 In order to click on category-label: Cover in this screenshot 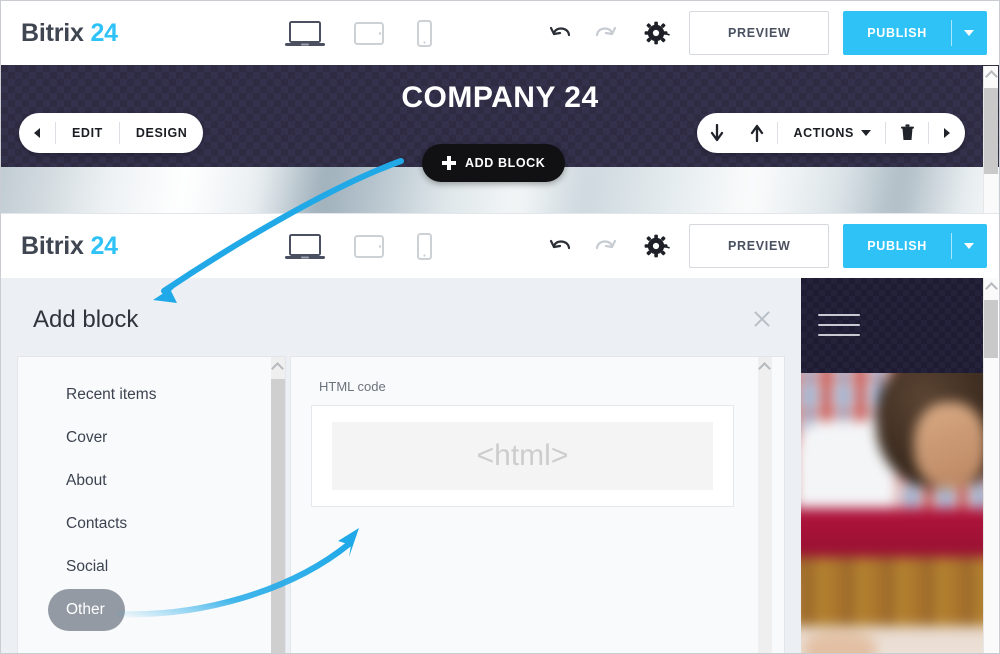, I will do `click(87, 437)`.